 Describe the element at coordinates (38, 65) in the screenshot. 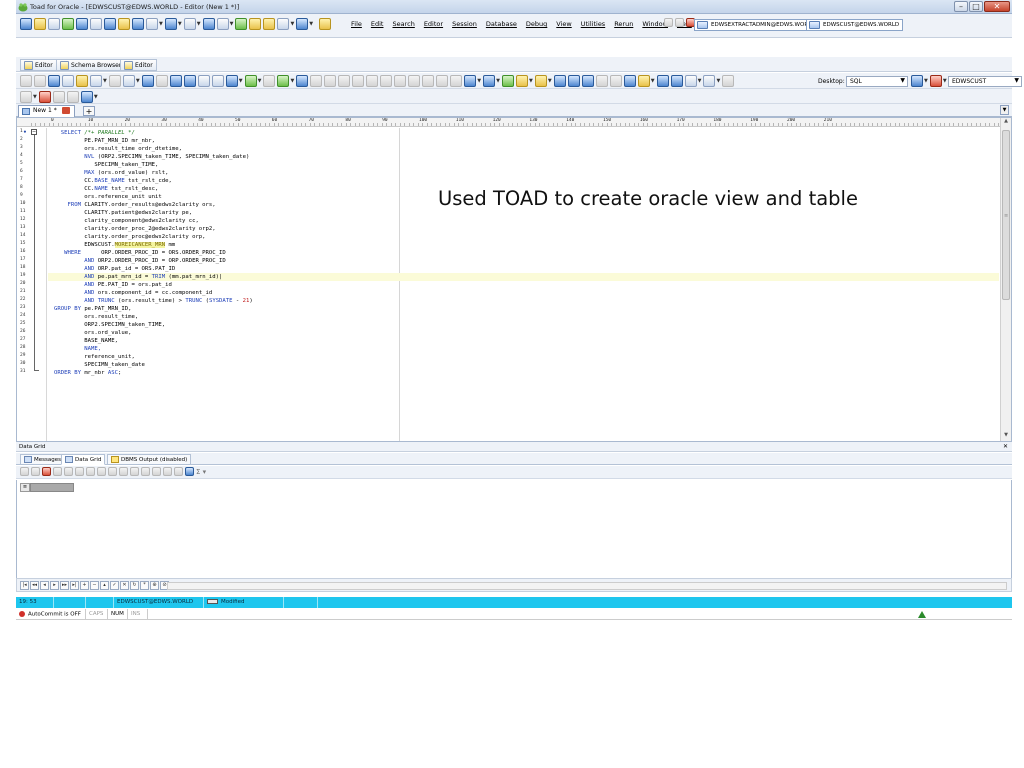

I see `window-tab-editor: Editor` at that location.